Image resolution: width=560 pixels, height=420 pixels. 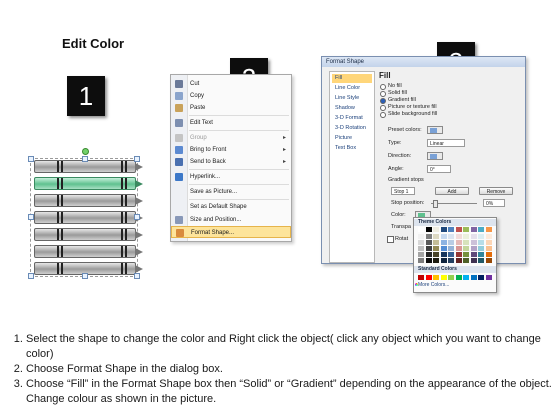 What do you see at coordinates (390, 239) in the screenshot?
I see `rotate-checkbox` at bounding box center [390, 239].